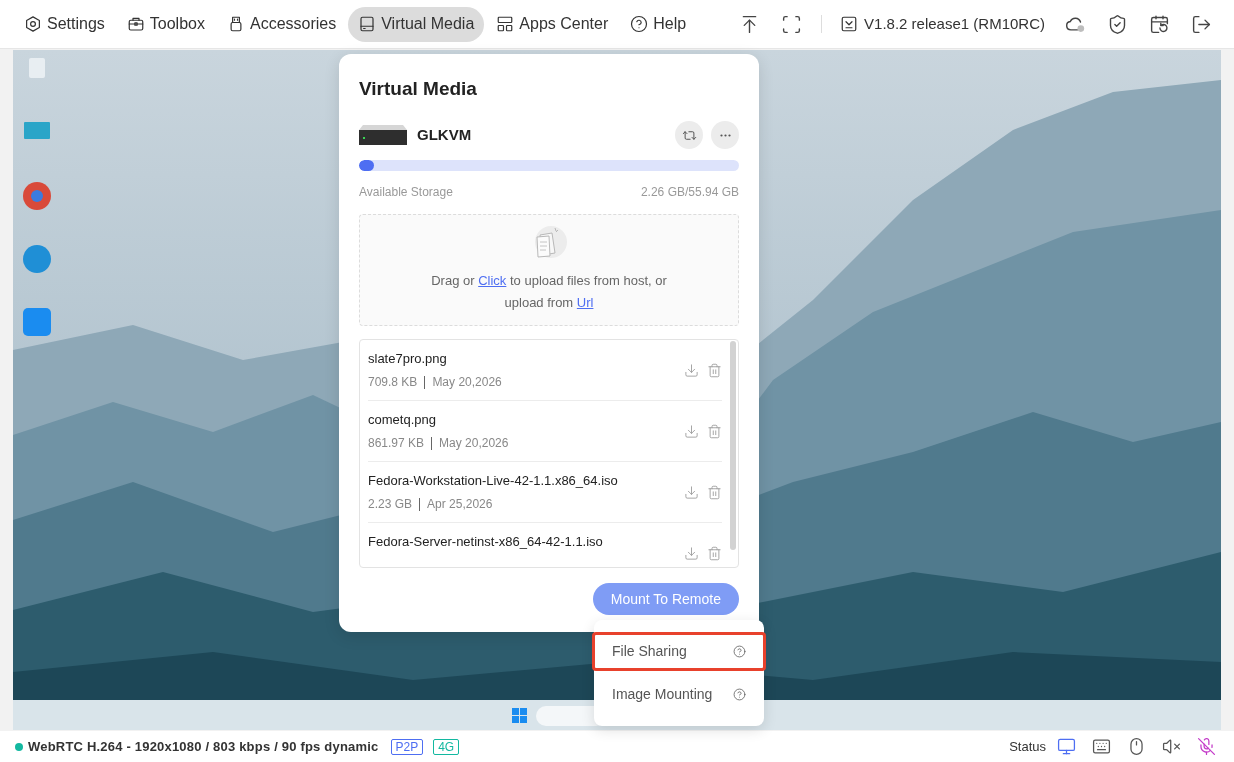  I want to click on ellipsis-icon, so click(725, 135).